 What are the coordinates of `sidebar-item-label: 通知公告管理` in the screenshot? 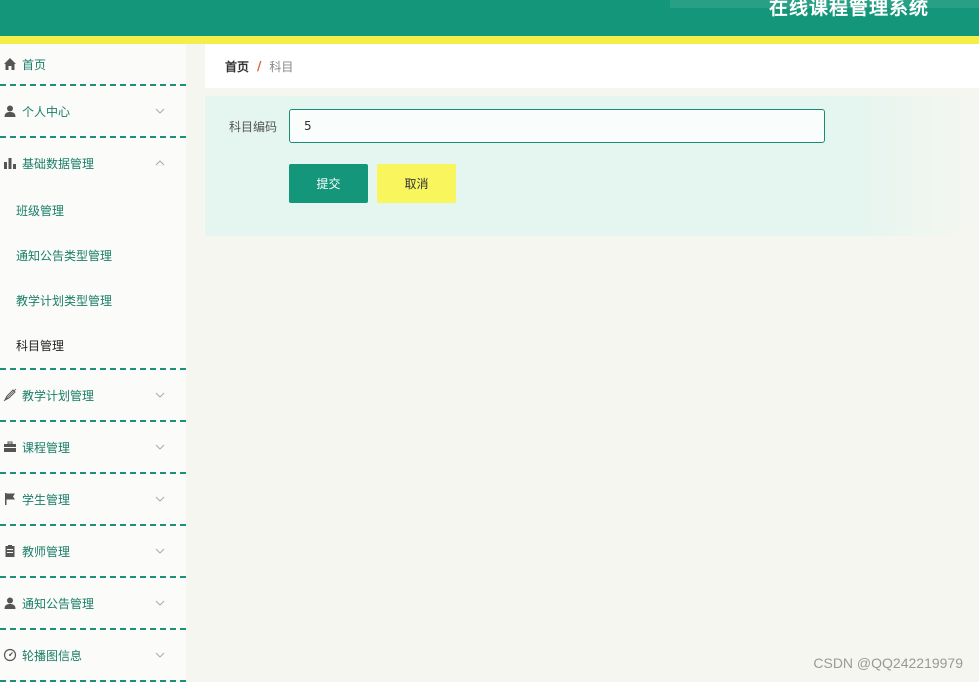 It's located at (58, 603).